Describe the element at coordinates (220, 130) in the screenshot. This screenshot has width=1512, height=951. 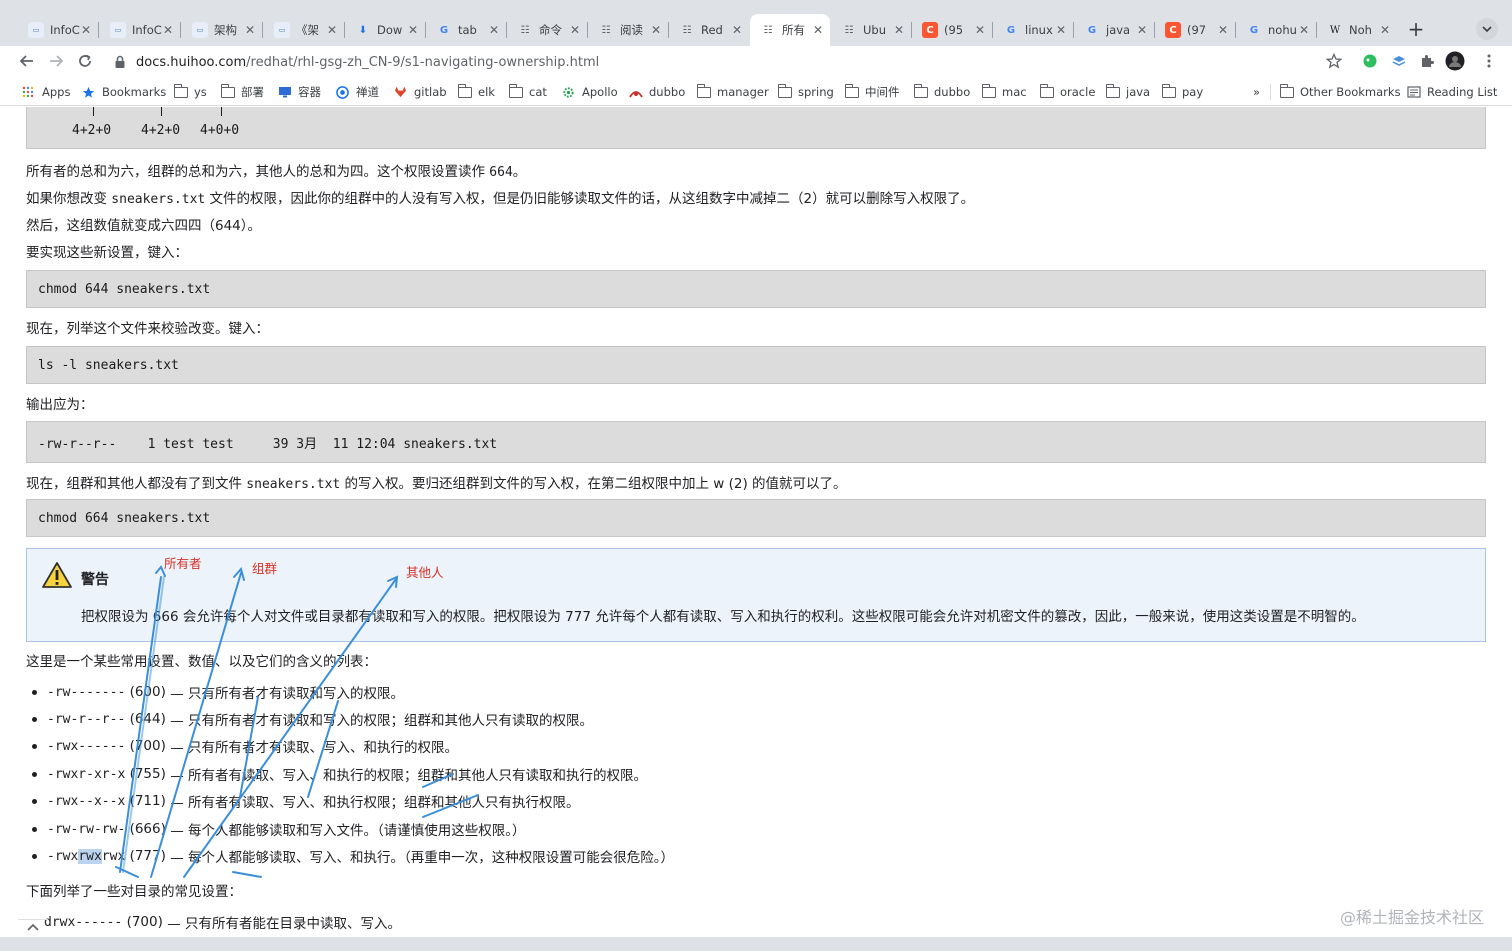
I see `octal-sum-others: 4+0+0` at that location.